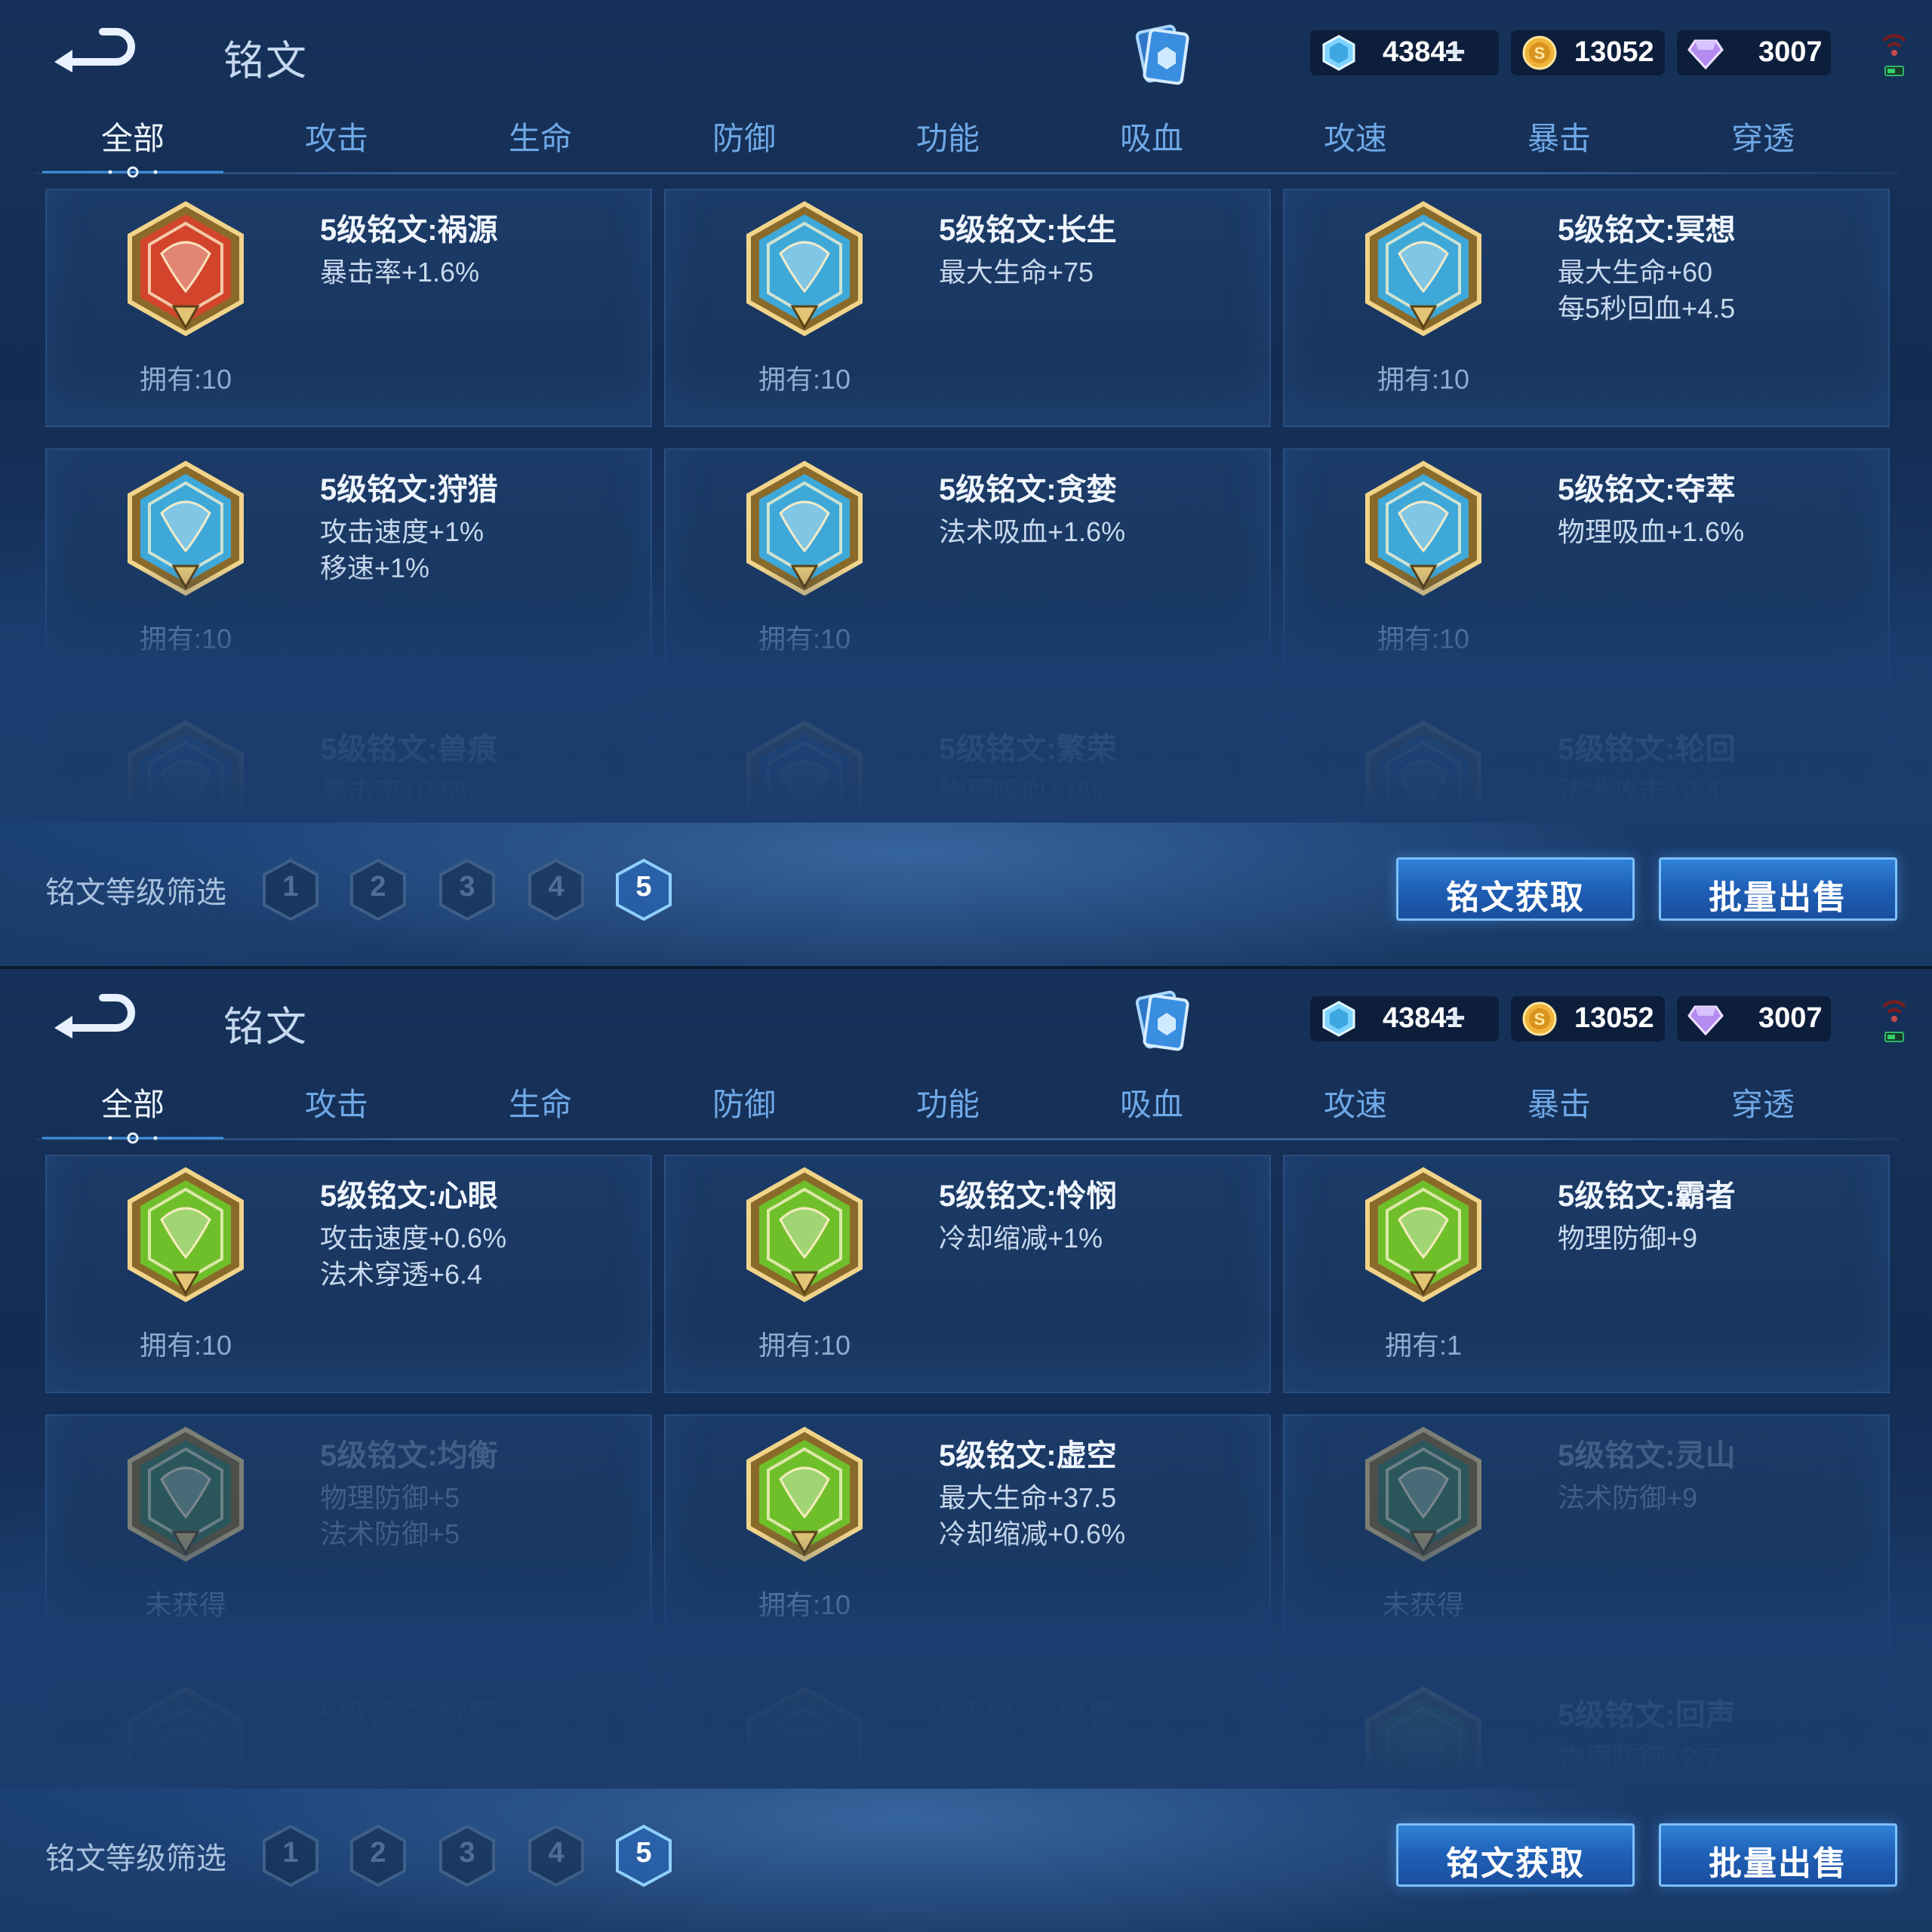 Image resolution: width=1932 pixels, height=1932 pixels. I want to click on inscription-attribute: 最大生命+75, so click(1016, 272).